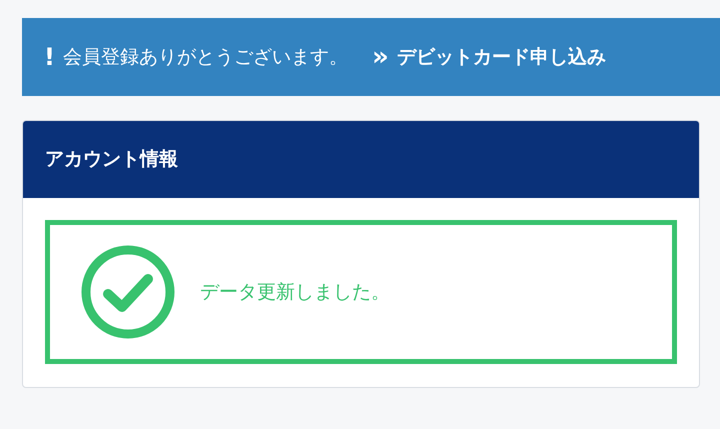 This screenshot has height=429, width=720. I want to click on card-title: アカウント情報, so click(111, 159).